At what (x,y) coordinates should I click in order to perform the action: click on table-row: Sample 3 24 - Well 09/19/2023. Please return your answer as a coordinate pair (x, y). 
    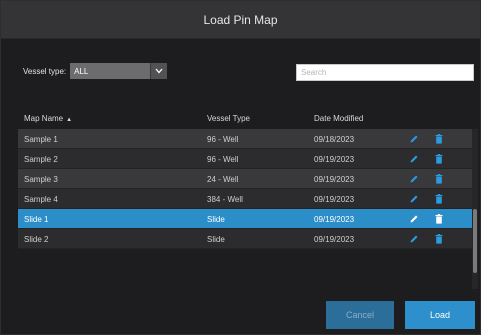
    Looking at the image, I should click on (245, 179).